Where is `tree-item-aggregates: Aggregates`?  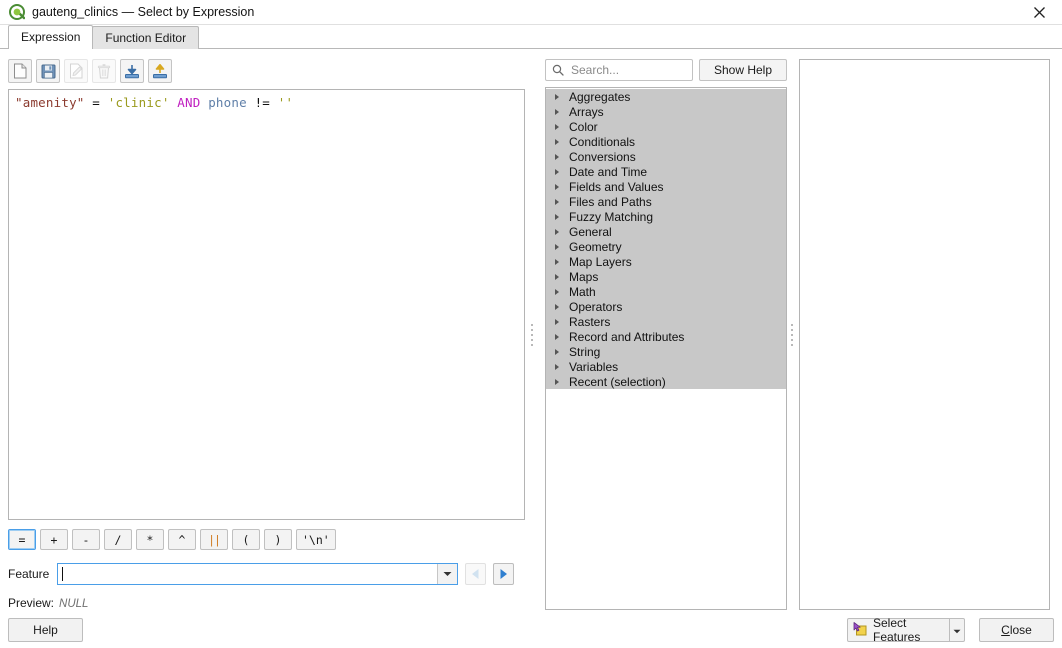 tree-item-aggregates: Aggregates is located at coordinates (666, 96).